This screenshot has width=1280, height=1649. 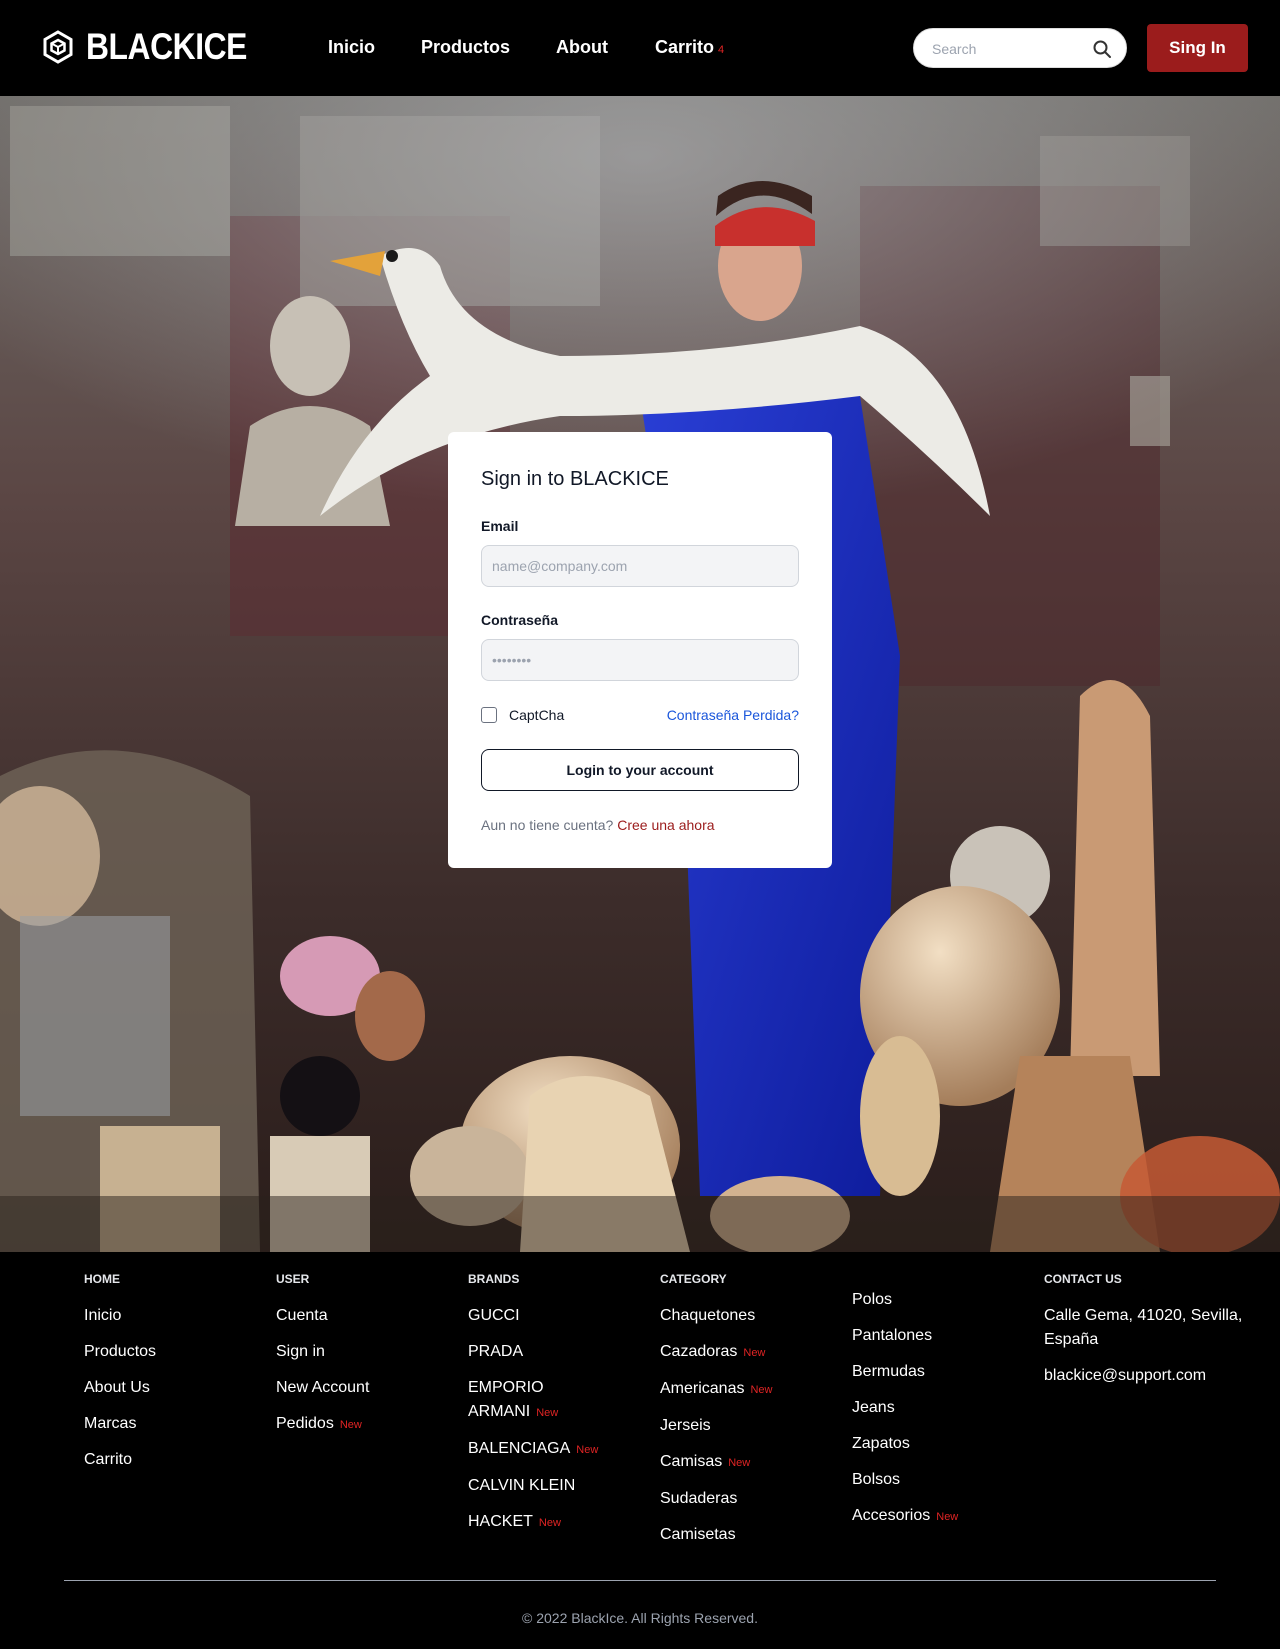 What do you see at coordinates (102, 1315) in the screenshot?
I see `footer-link-inicio: Inicio` at bounding box center [102, 1315].